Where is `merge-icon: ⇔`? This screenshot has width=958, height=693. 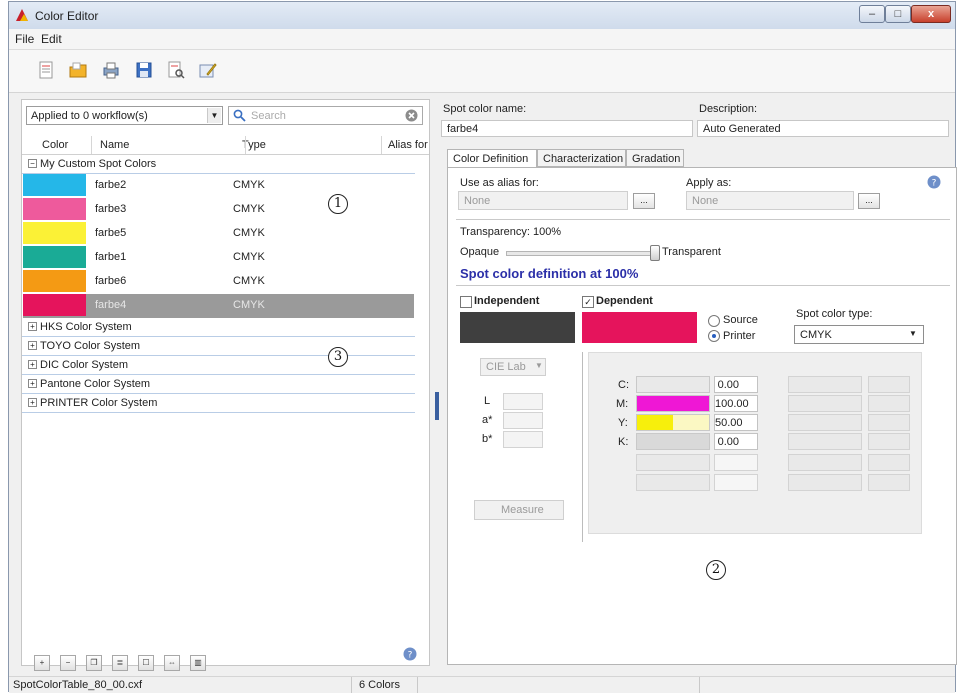
merge-icon: ⇔ is located at coordinates (172, 663).